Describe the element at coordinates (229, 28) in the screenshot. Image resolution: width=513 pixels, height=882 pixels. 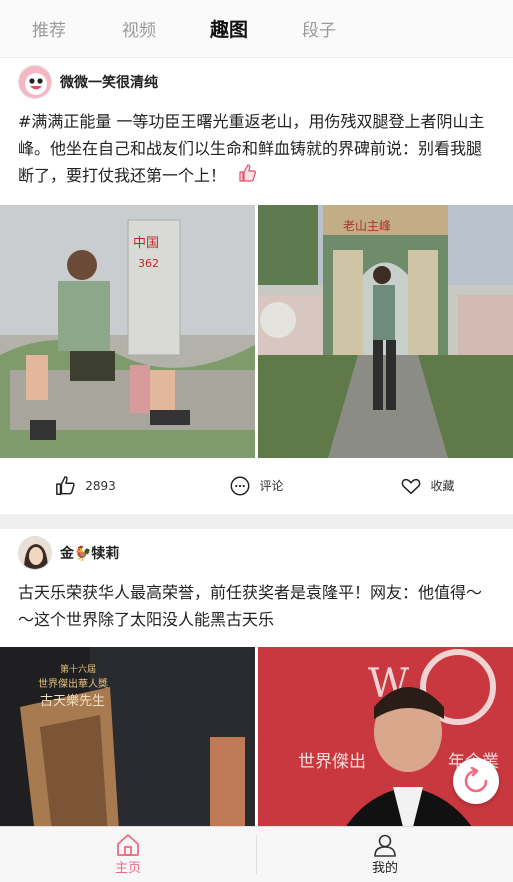
I see `tab-funny-pics: 趣图` at that location.